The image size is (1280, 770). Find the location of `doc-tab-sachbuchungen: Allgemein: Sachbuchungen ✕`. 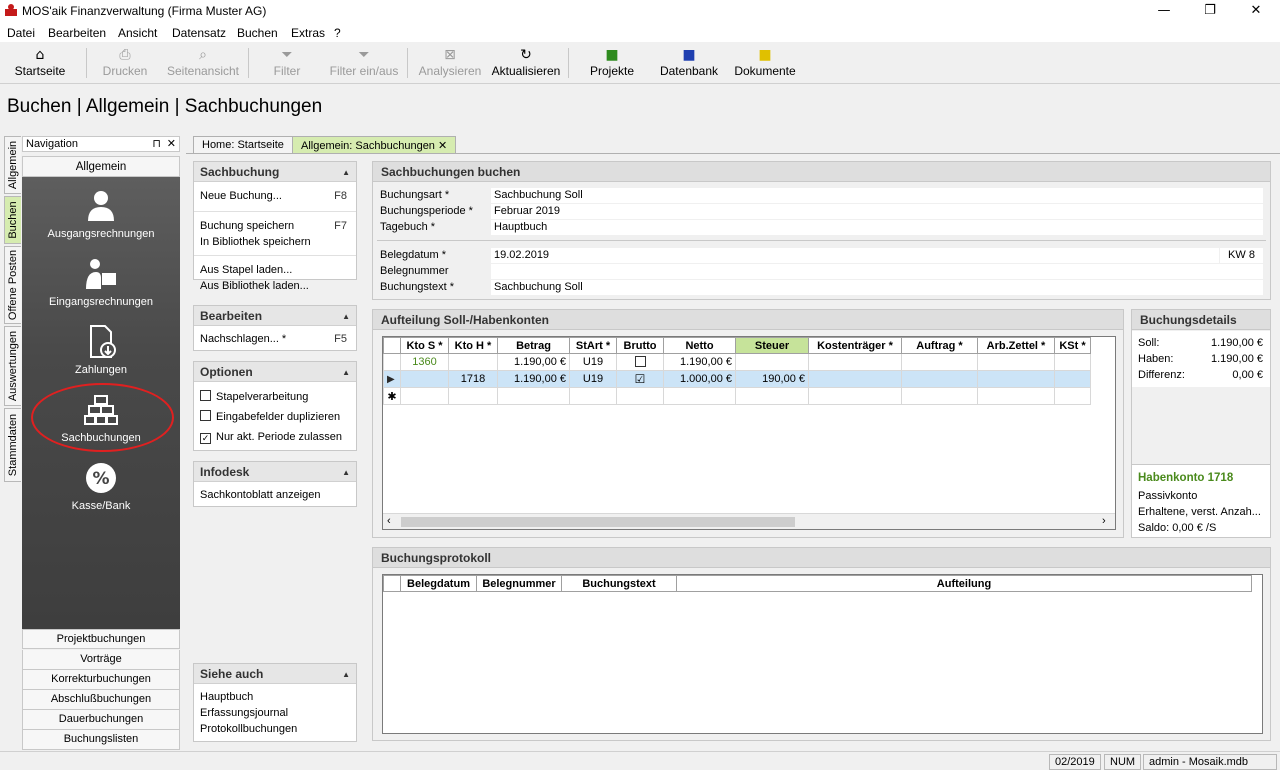

doc-tab-sachbuchungen: Allgemein: Sachbuchungen ✕ is located at coordinates (374, 144).